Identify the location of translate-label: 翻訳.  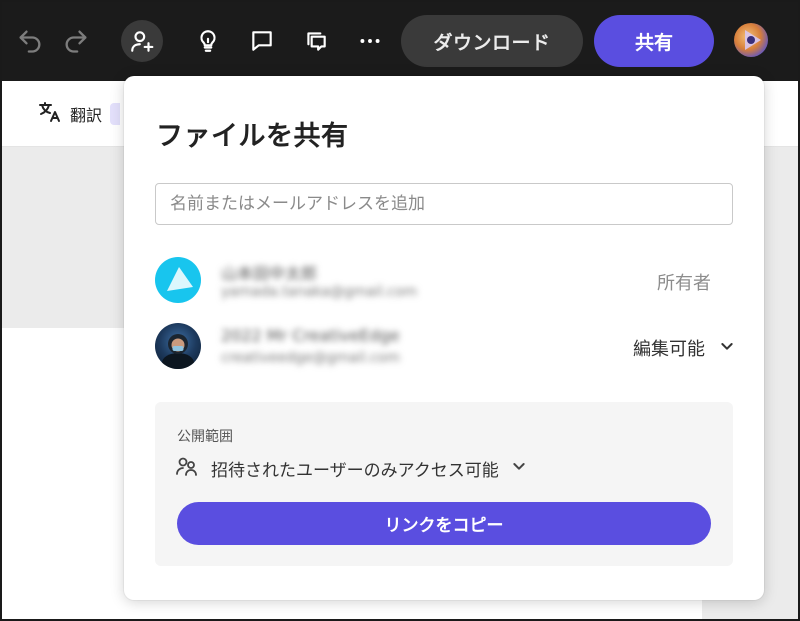
(86, 115).